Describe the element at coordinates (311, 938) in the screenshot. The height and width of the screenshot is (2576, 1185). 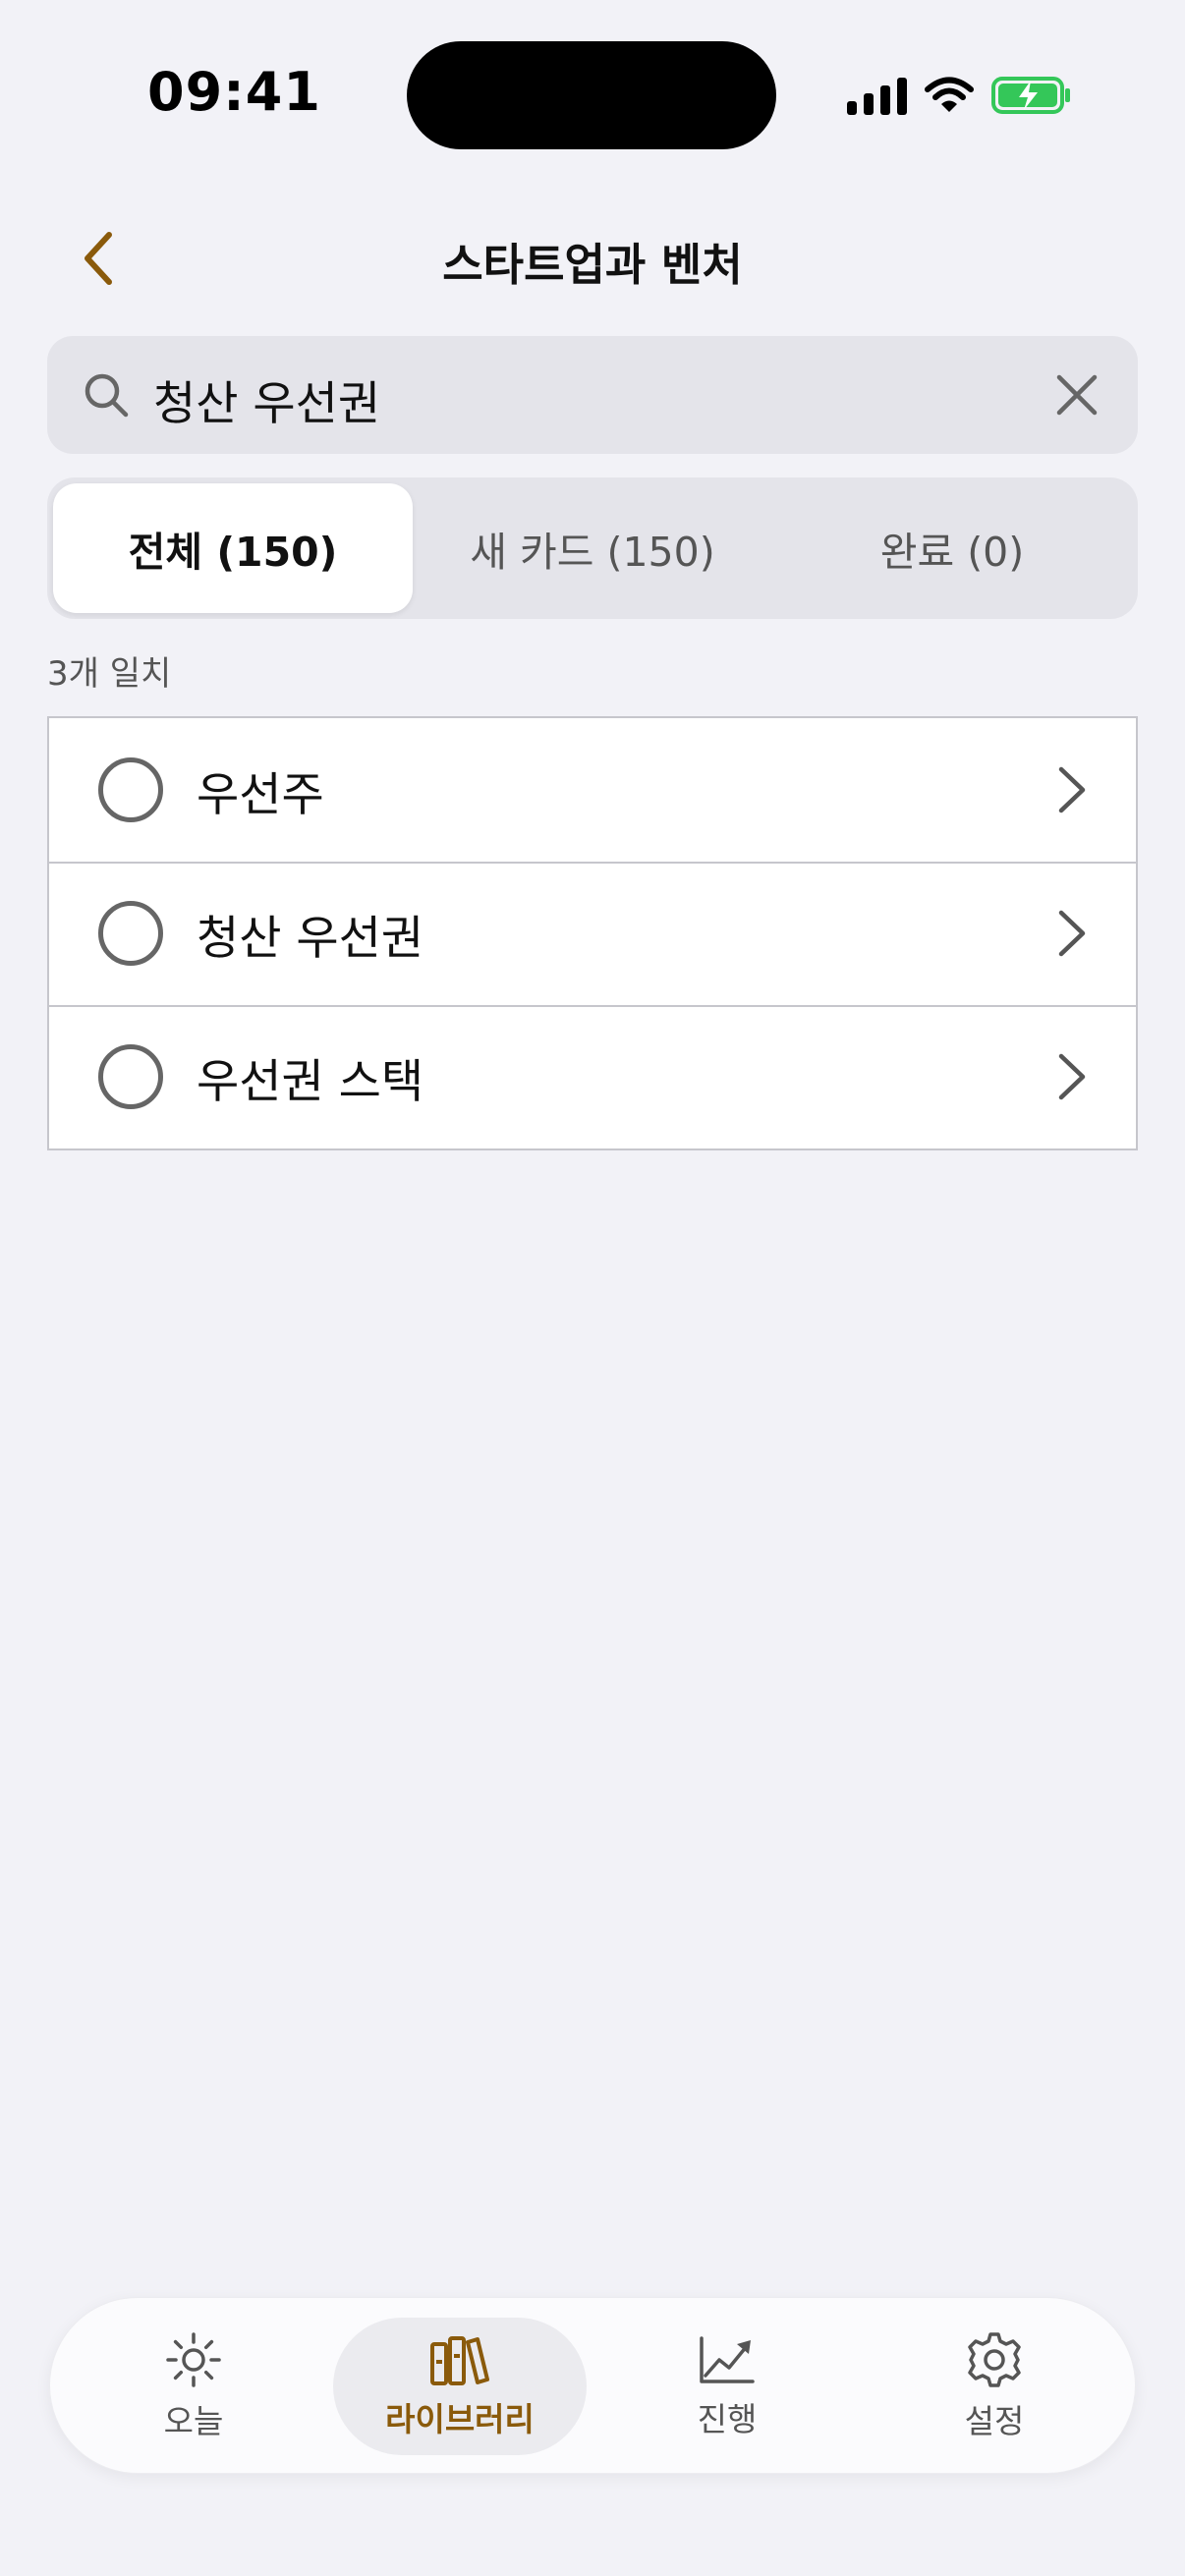
I see `list-item-label: 청산 우선권` at that location.